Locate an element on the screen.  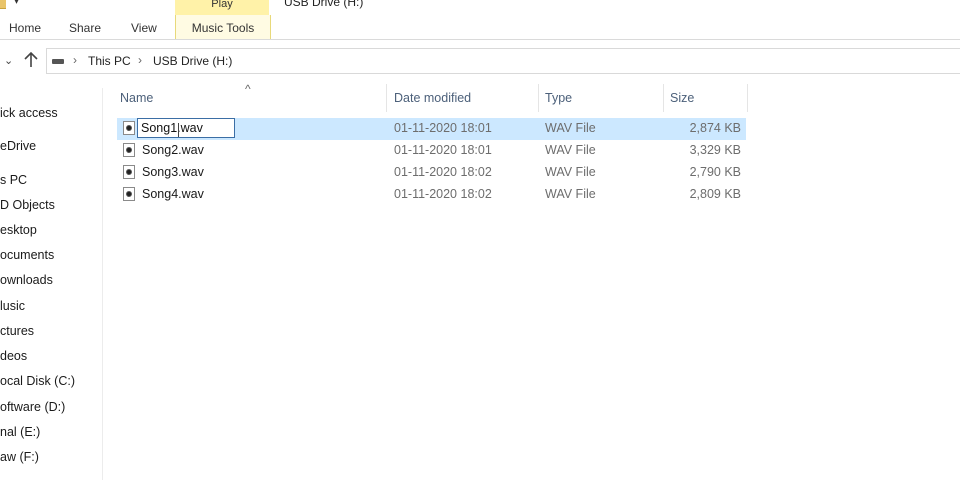
column-header-date-modified: Date modified is located at coordinates (462, 100).